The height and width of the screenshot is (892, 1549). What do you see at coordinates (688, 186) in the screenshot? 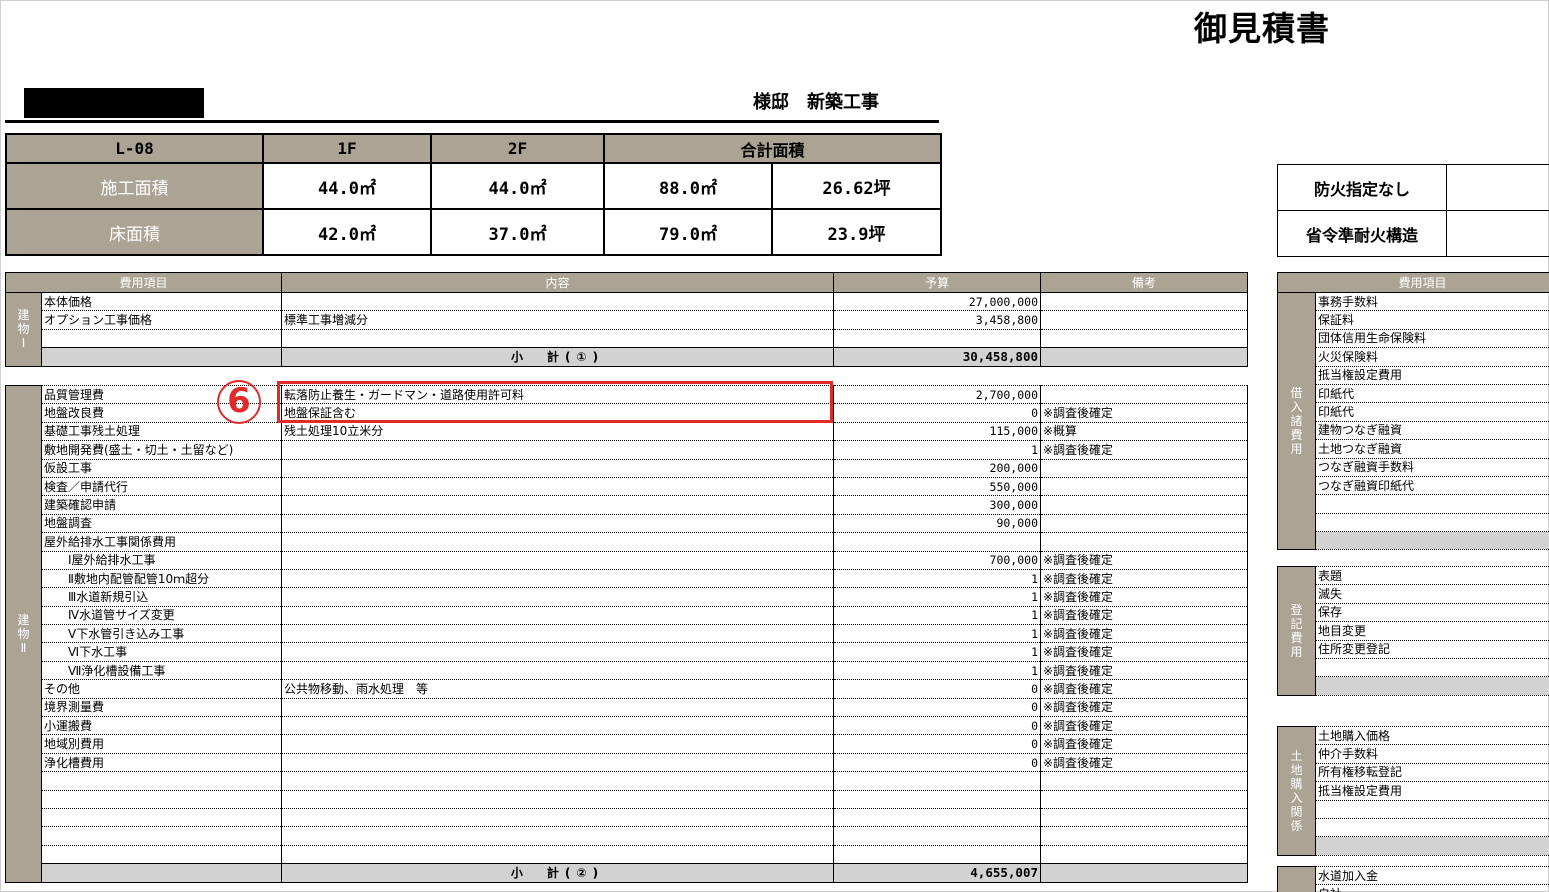
I see `value-total-m2: 88.0㎡` at bounding box center [688, 186].